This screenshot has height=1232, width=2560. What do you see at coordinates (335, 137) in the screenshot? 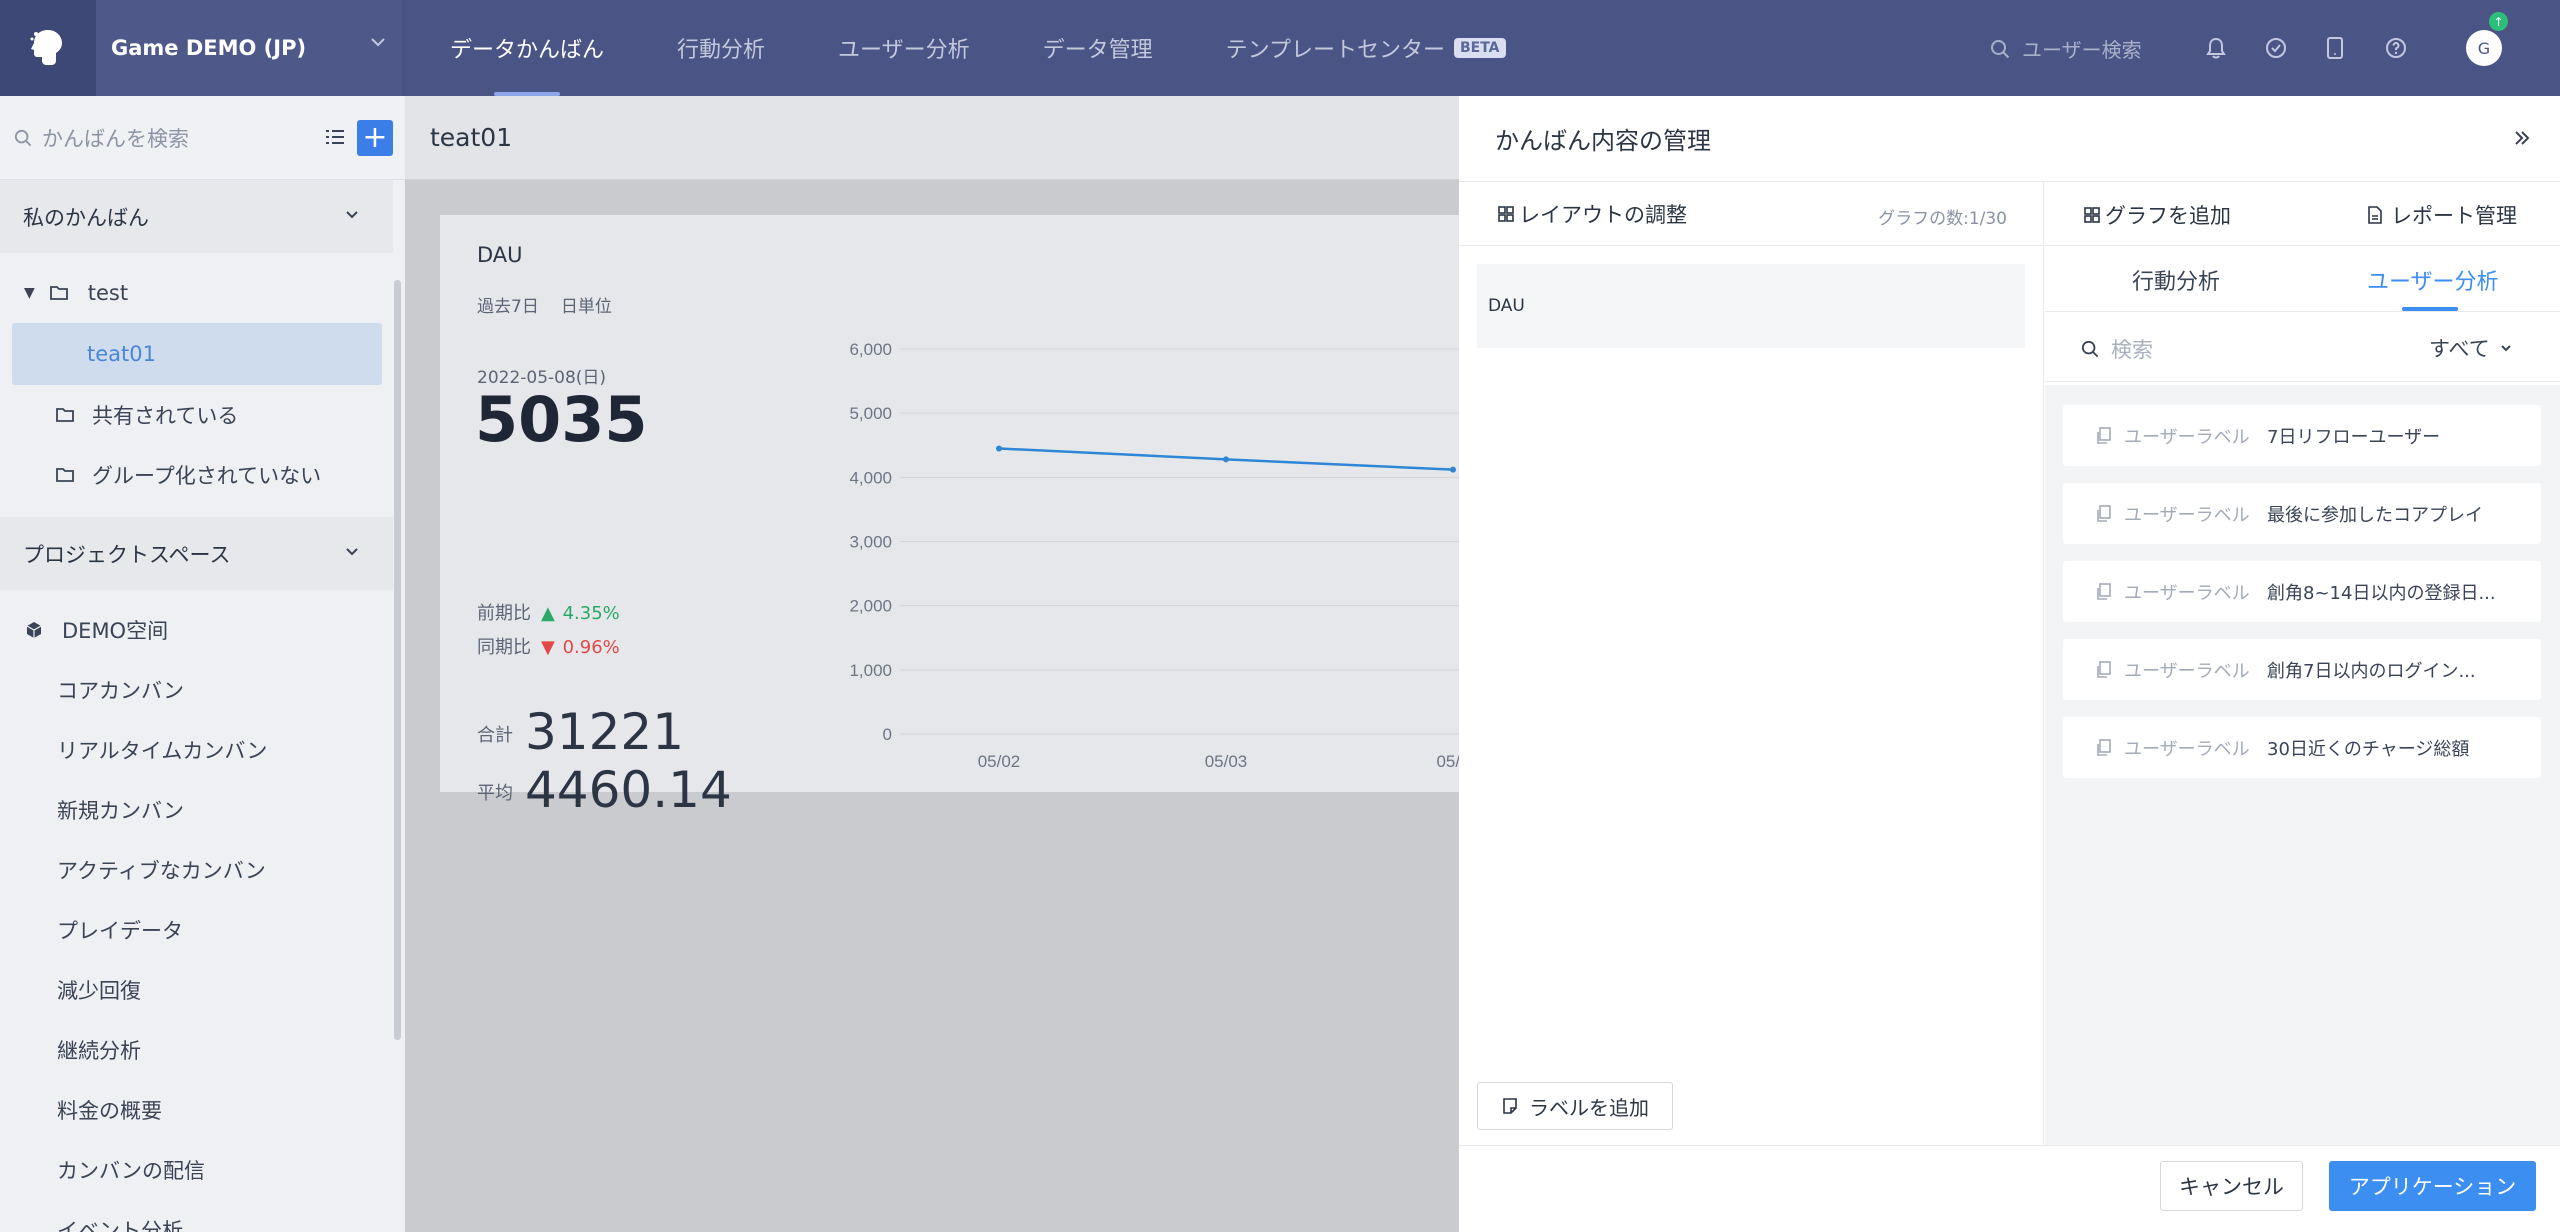
I see `list-settings-icon` at bounding box center [335, 137].